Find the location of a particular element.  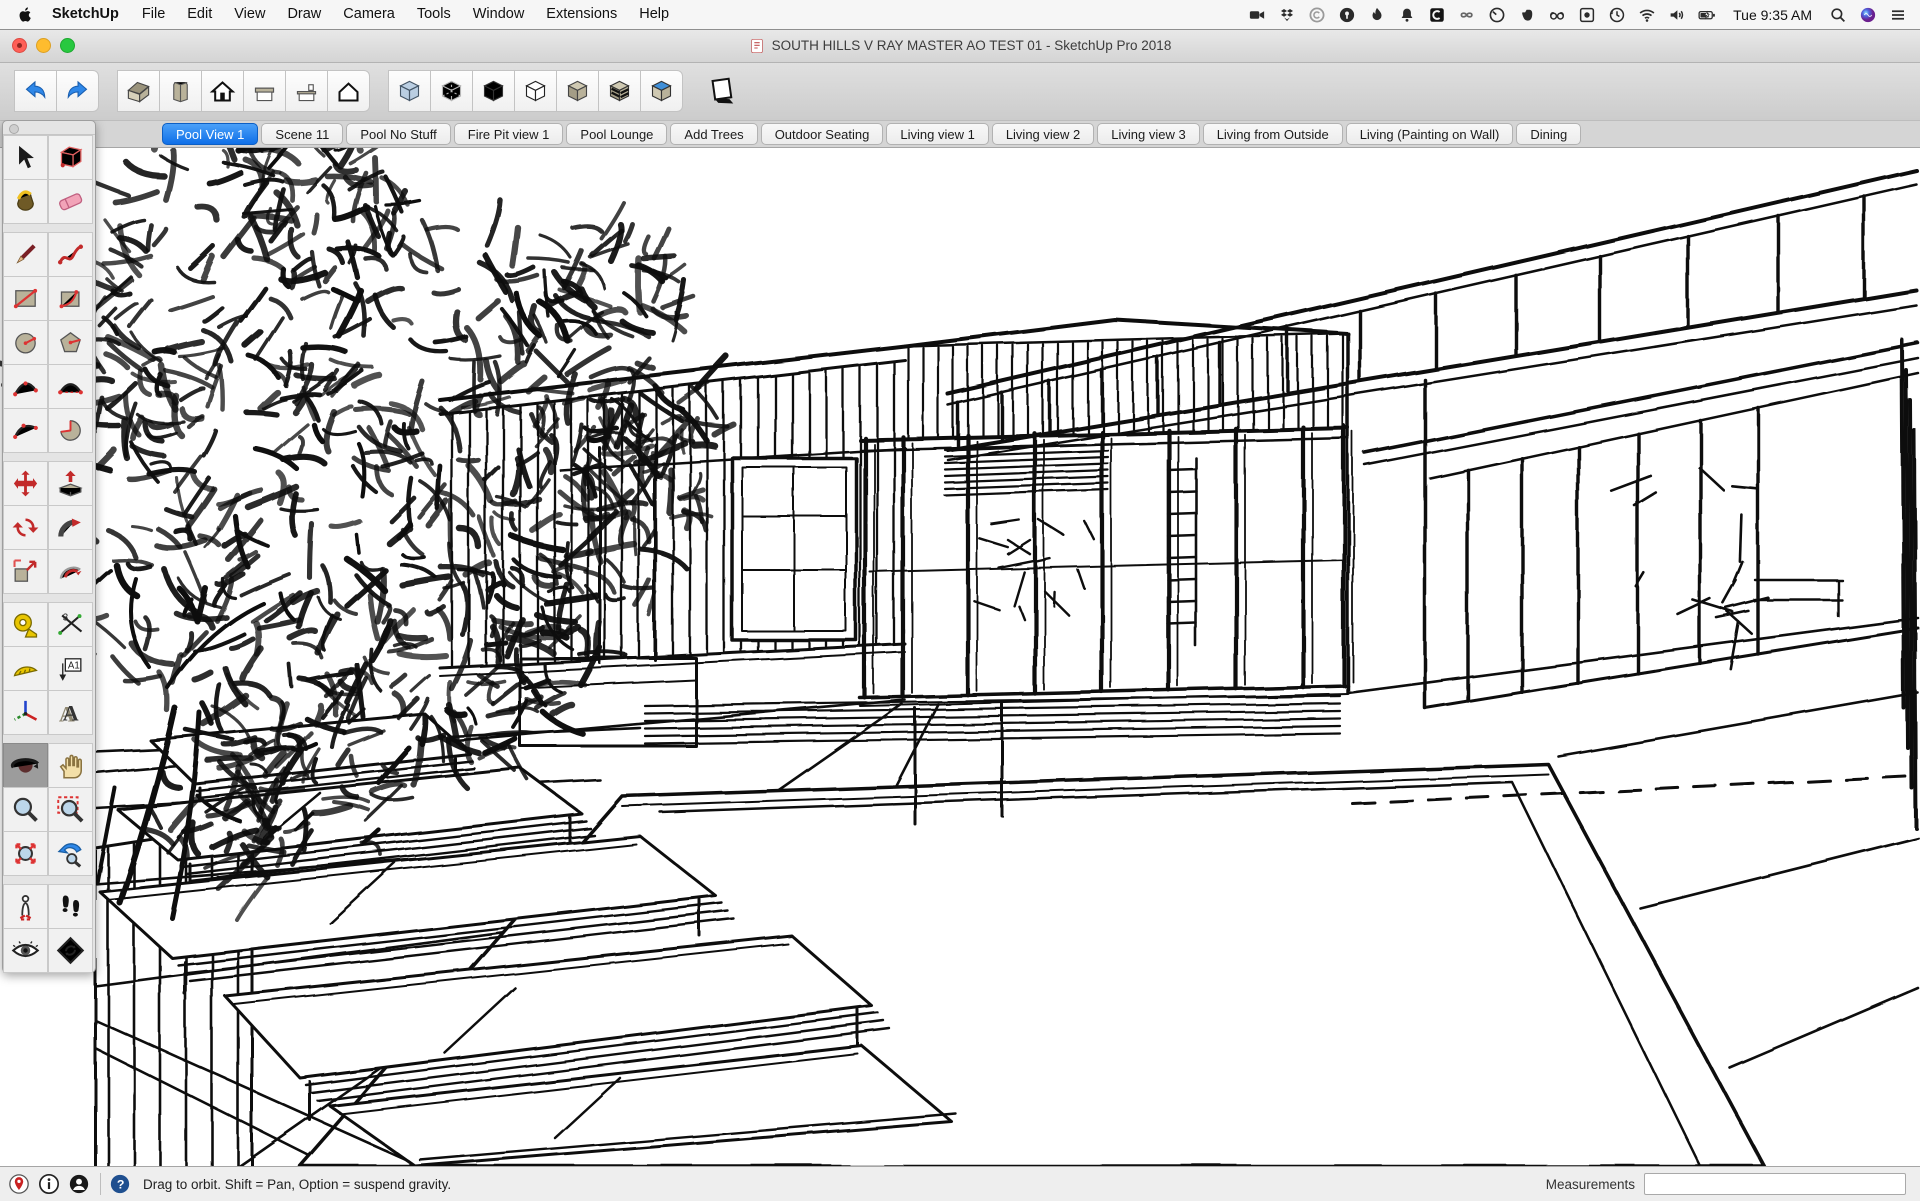

circle-app-icon is located at coordinates (1497, 15).